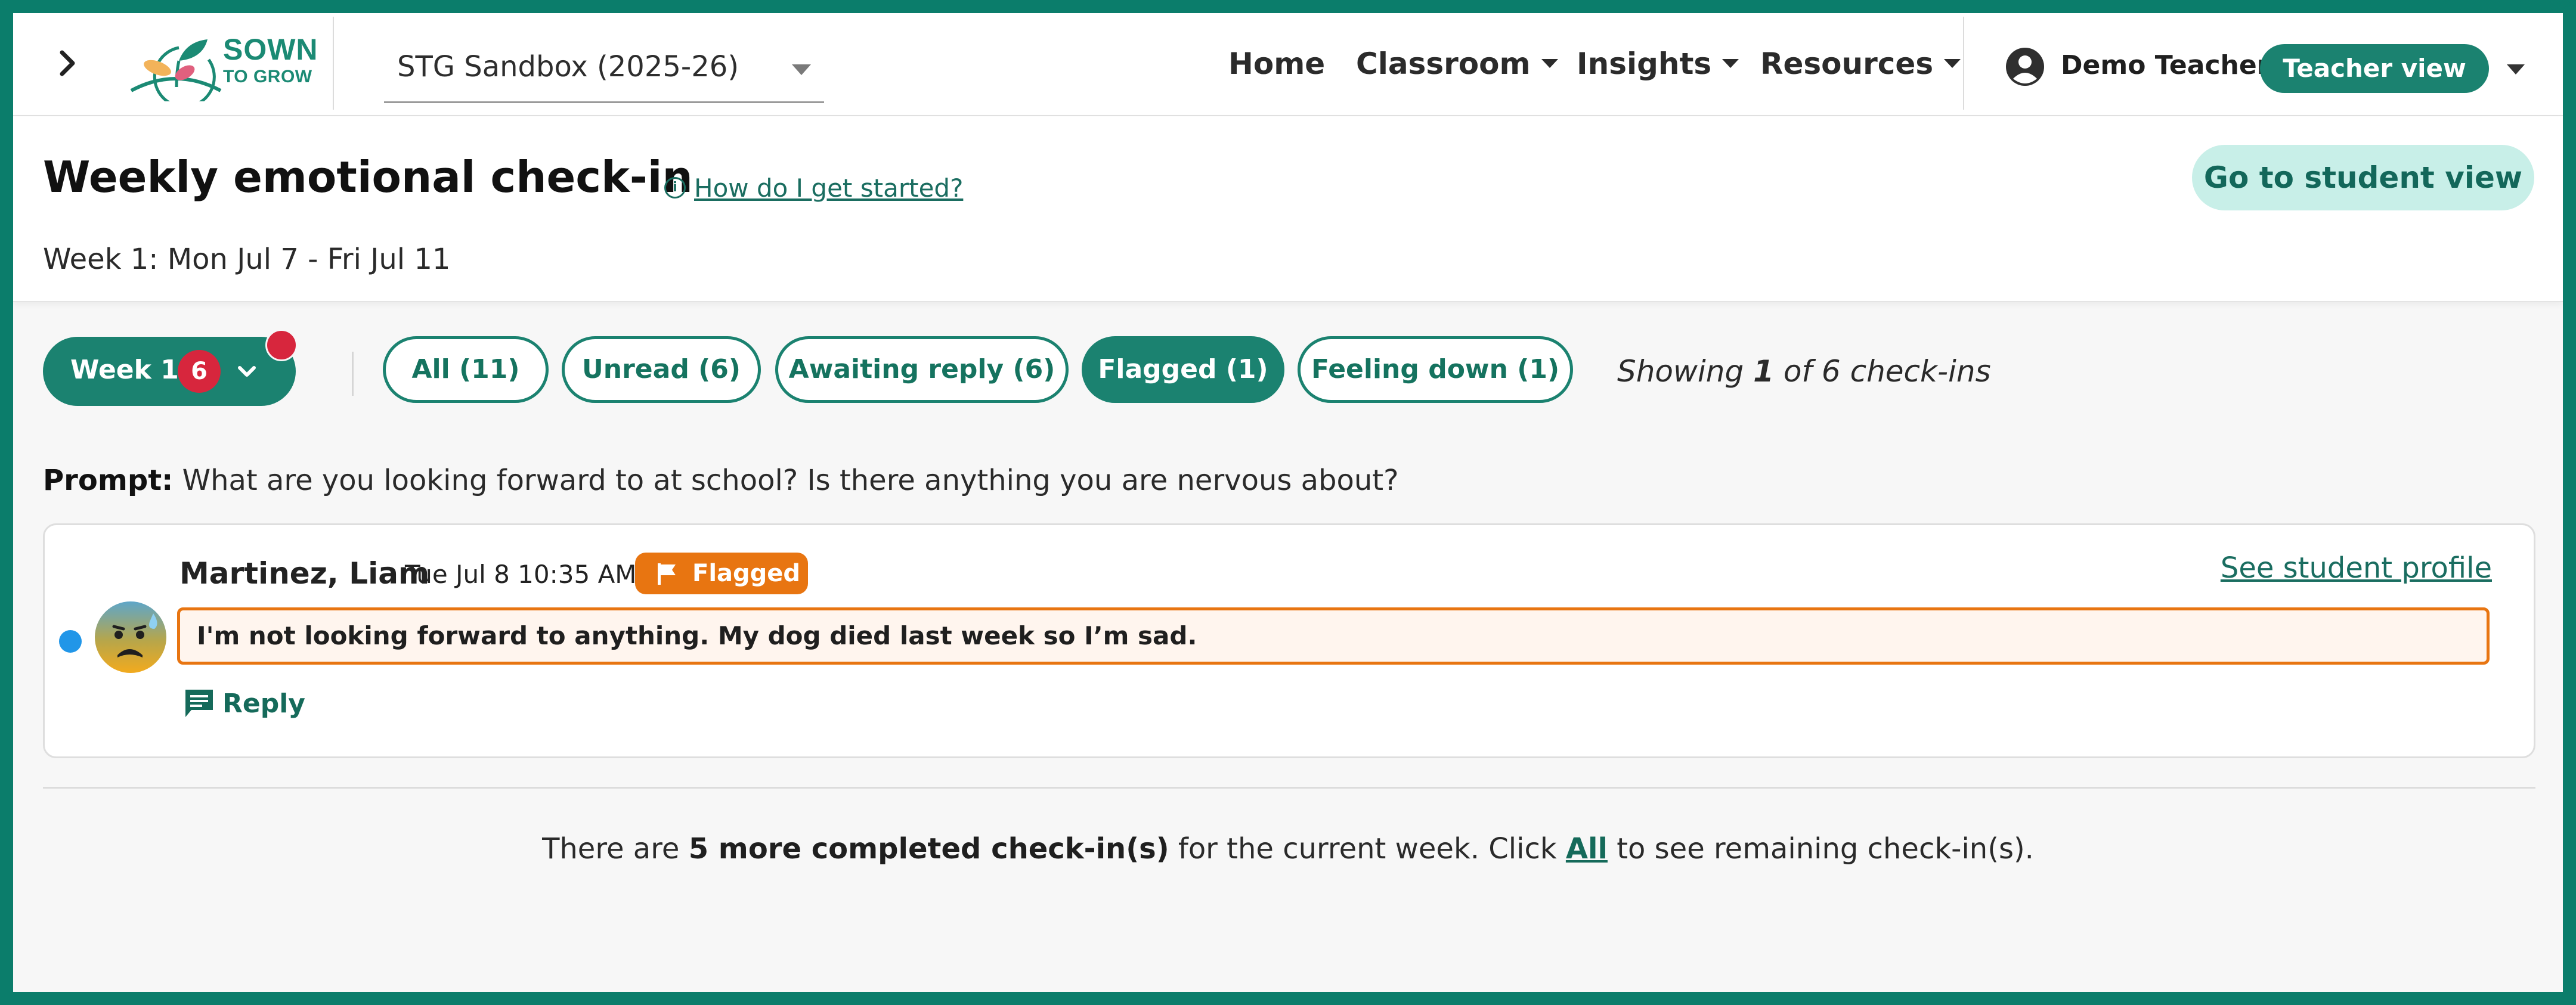 Image resolution: width=2576 pixels, height=1005 pixels. I want to click on teacher-view-badge: Teacher view, so click(2374, 68).